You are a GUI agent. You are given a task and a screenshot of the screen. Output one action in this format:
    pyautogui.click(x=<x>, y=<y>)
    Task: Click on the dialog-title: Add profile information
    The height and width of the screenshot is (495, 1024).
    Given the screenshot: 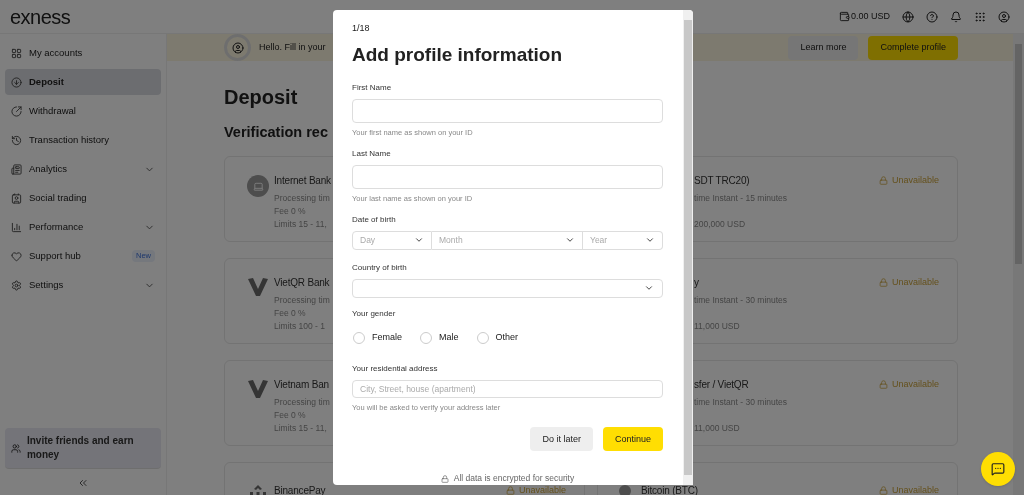 What is the action you would take?
    pyautogui.click(x=458, y=54)
    